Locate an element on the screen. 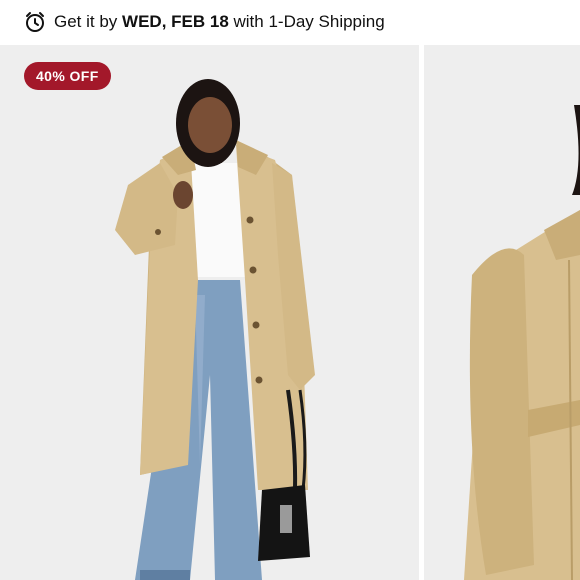 Image resolution: width=580 pixels, height=580 pixels. shipping-date: WED, FEB 18 is located at coordinates (175, 21).